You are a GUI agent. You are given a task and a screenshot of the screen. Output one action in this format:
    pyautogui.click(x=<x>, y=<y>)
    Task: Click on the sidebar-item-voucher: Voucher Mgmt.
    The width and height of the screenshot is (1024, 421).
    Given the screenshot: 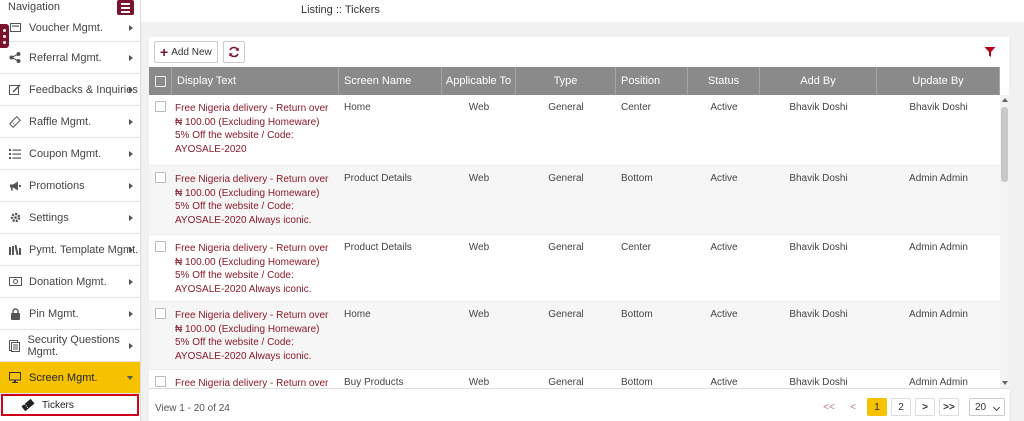 What is the action you would take?
    pyautogui.click(x=70, y=28)
    